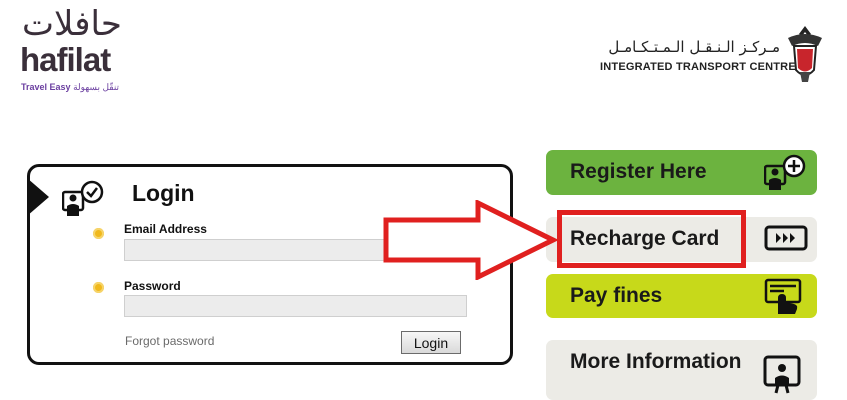 The height and width of the screenshot is (400, 847). Describe the element at coordinates (163, 193) in the screenshot. I see `login-title: Login` at that location.